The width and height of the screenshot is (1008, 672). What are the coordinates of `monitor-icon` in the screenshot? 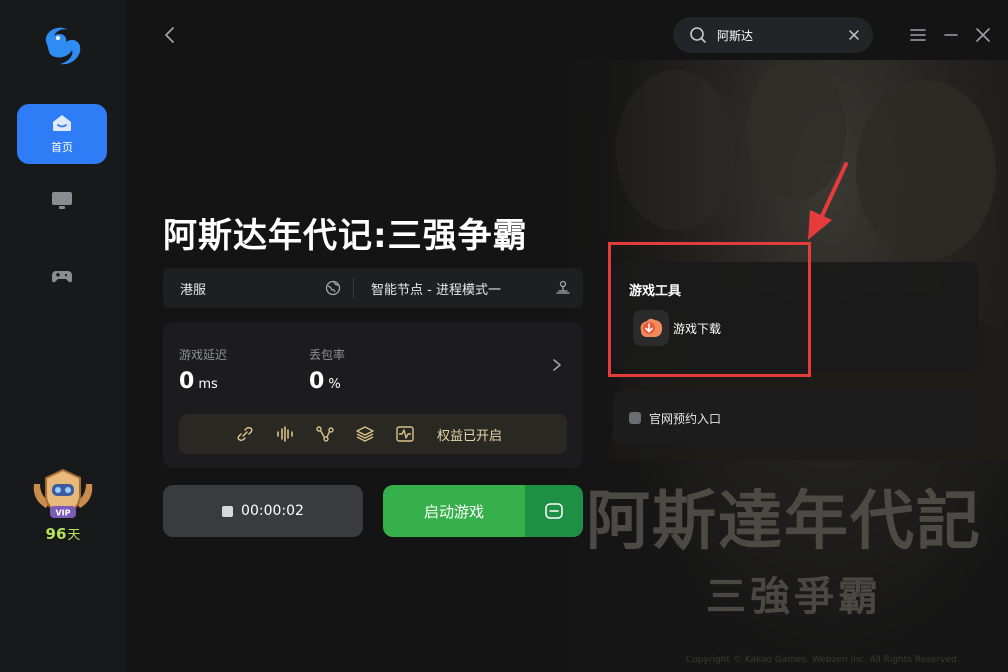 It's located at (62, 200).